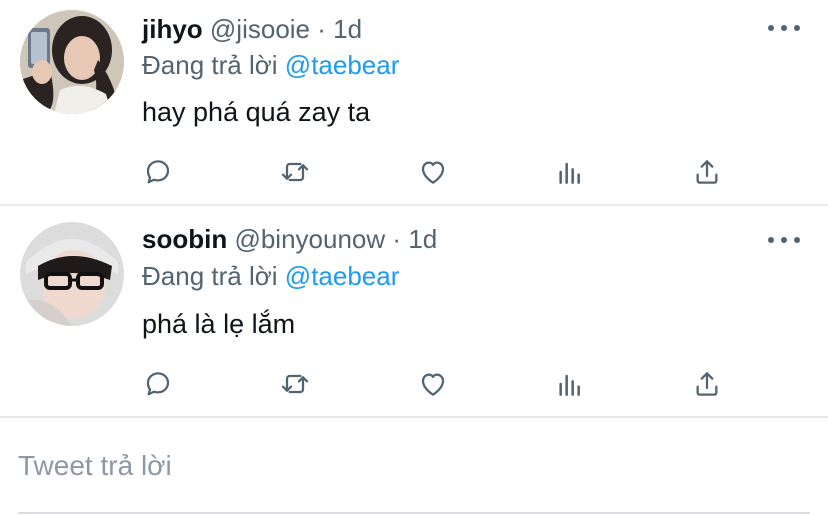  I want to click on tweet-text: hay phá quá zay ta, so click(256, 112).